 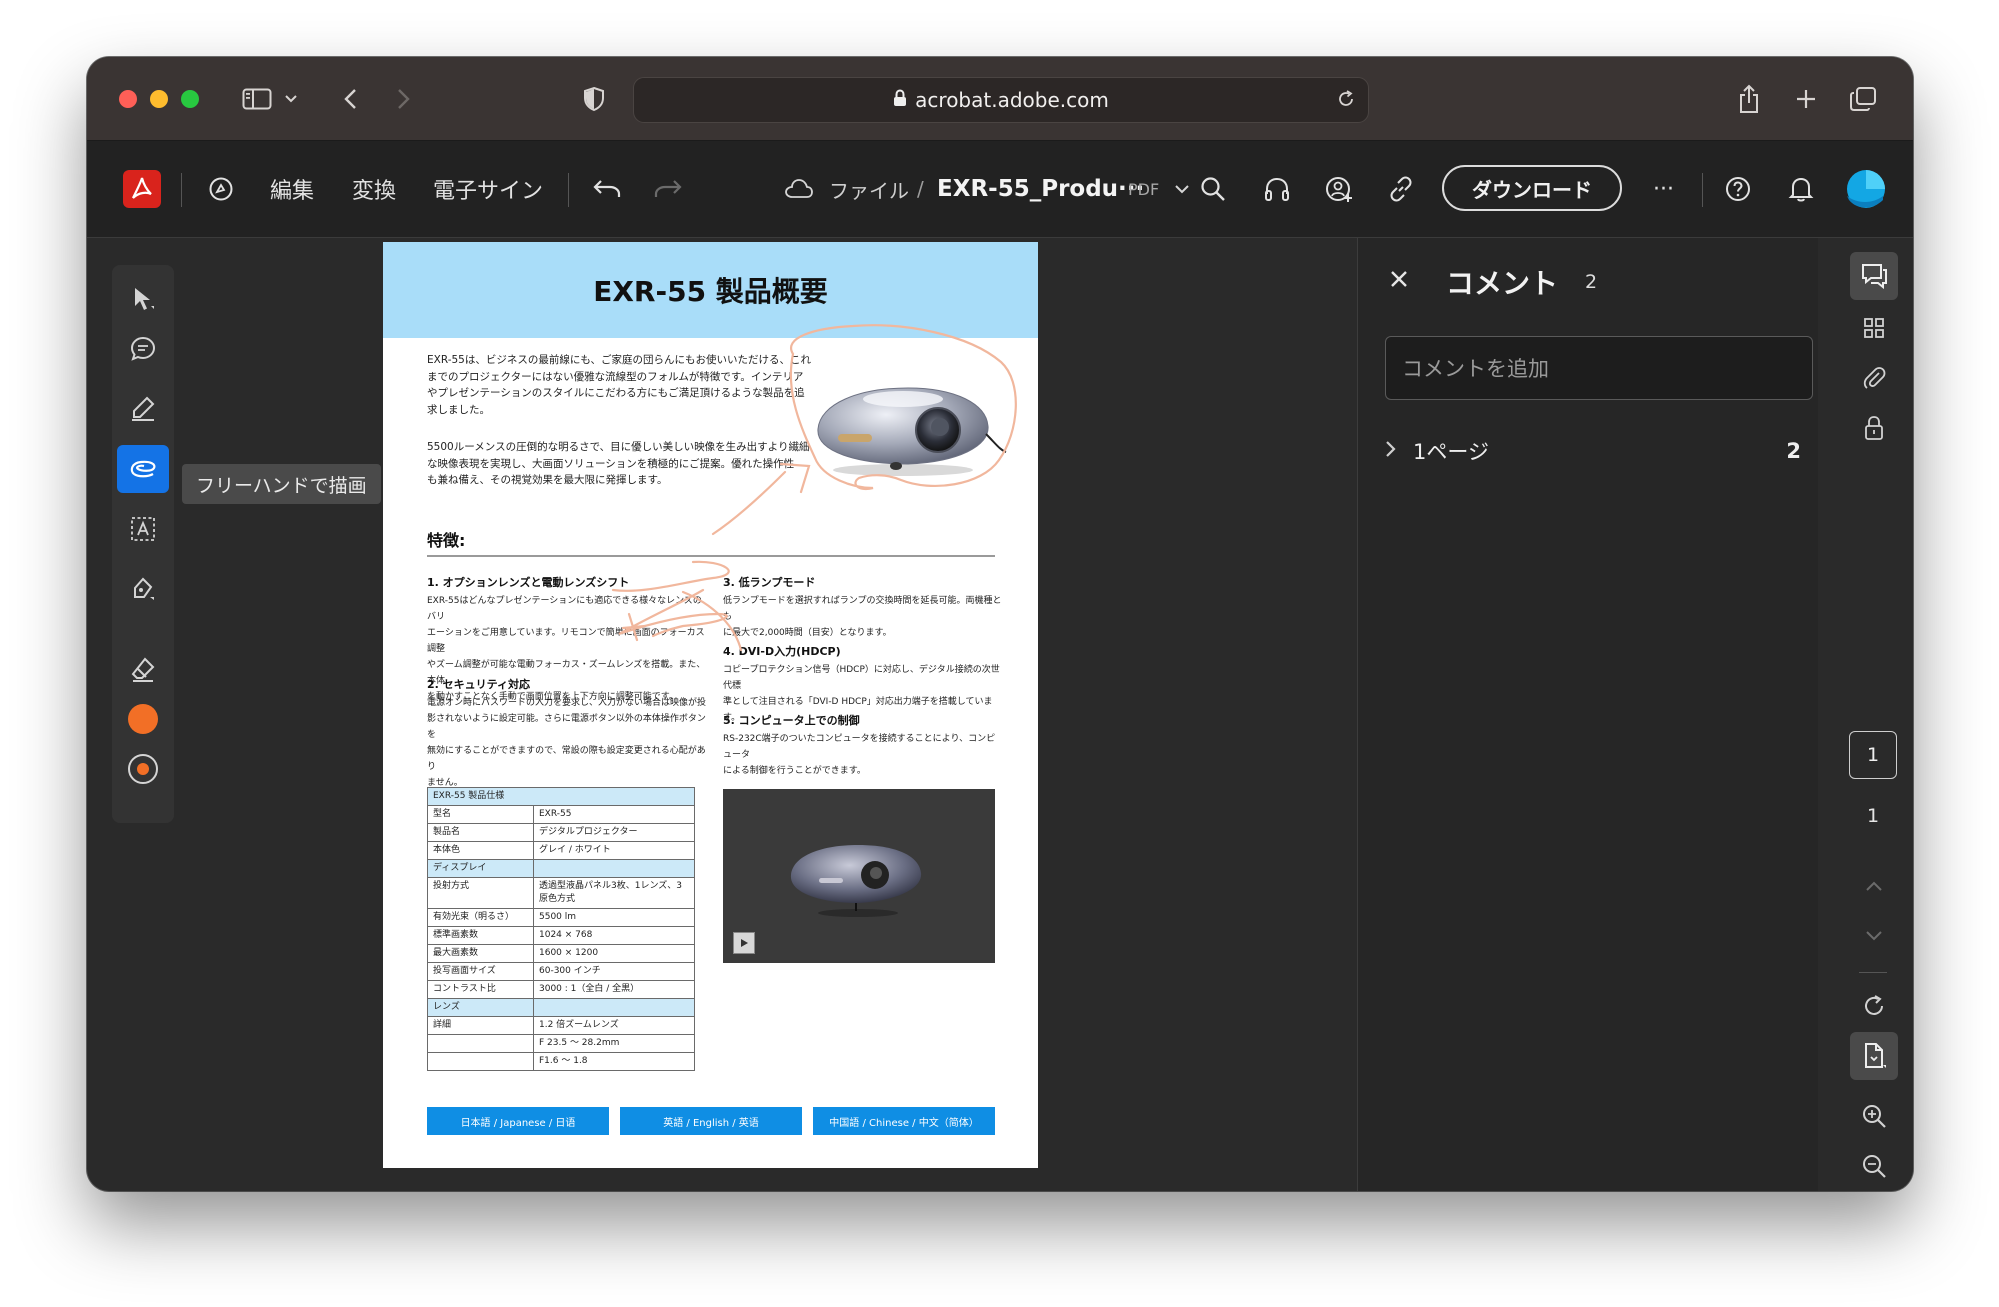 I want to click on table-row: レンズ, so click(x=561, y=1007).